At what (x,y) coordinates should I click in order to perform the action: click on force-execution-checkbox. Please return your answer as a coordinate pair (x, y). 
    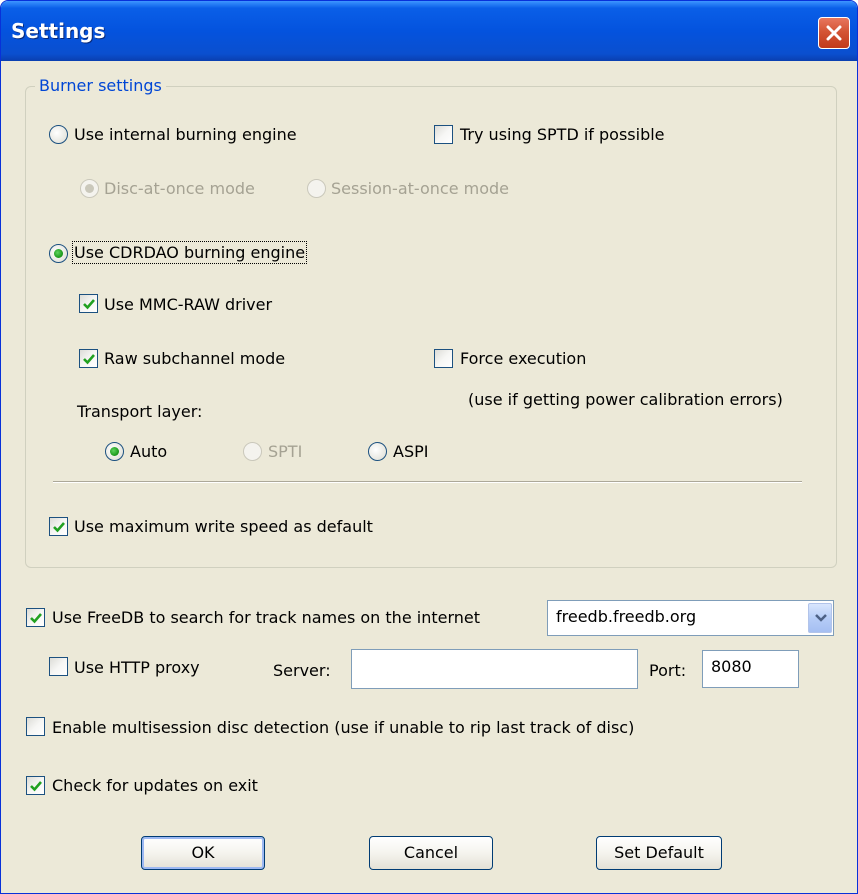
    Looking at the image, I should click on (443, 358).